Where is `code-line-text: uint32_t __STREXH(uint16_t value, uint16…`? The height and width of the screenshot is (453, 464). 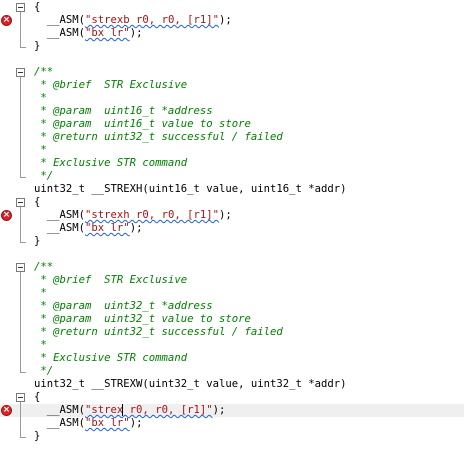 code-line-text: uint32_t __STREXH(uint16_t value, uint16… is located at coordinates (190, 189).